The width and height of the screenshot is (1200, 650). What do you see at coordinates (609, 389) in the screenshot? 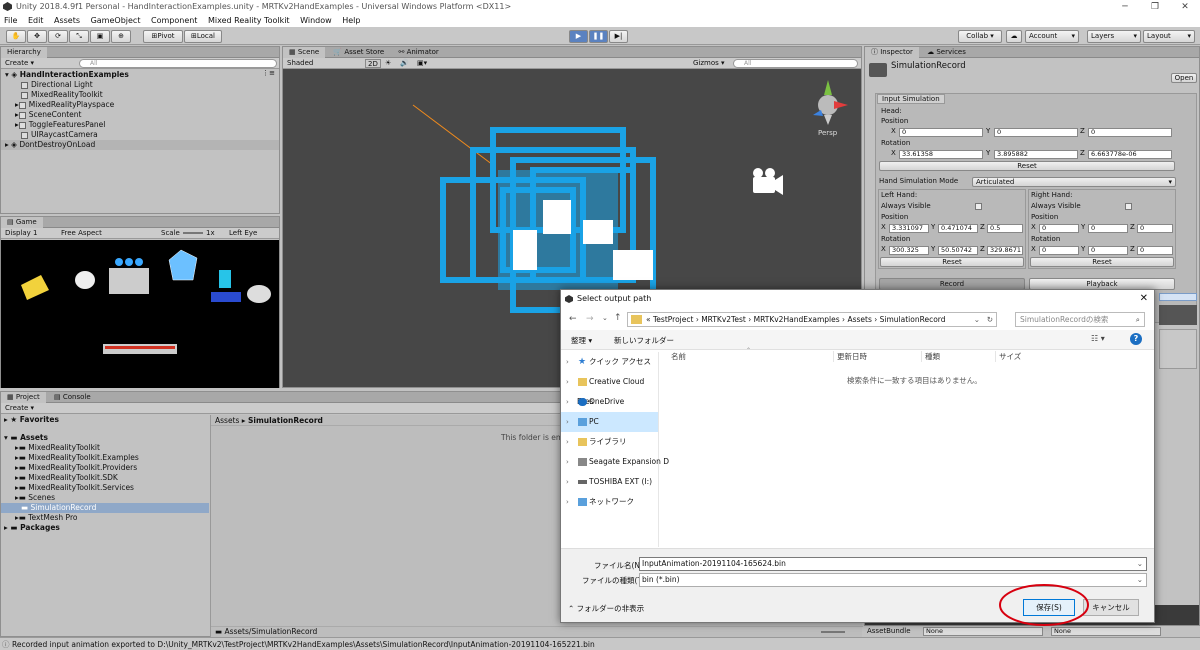
I see `nav-creative-cloud: ›Creative Cloud Files` at bounding box center [609, 389].